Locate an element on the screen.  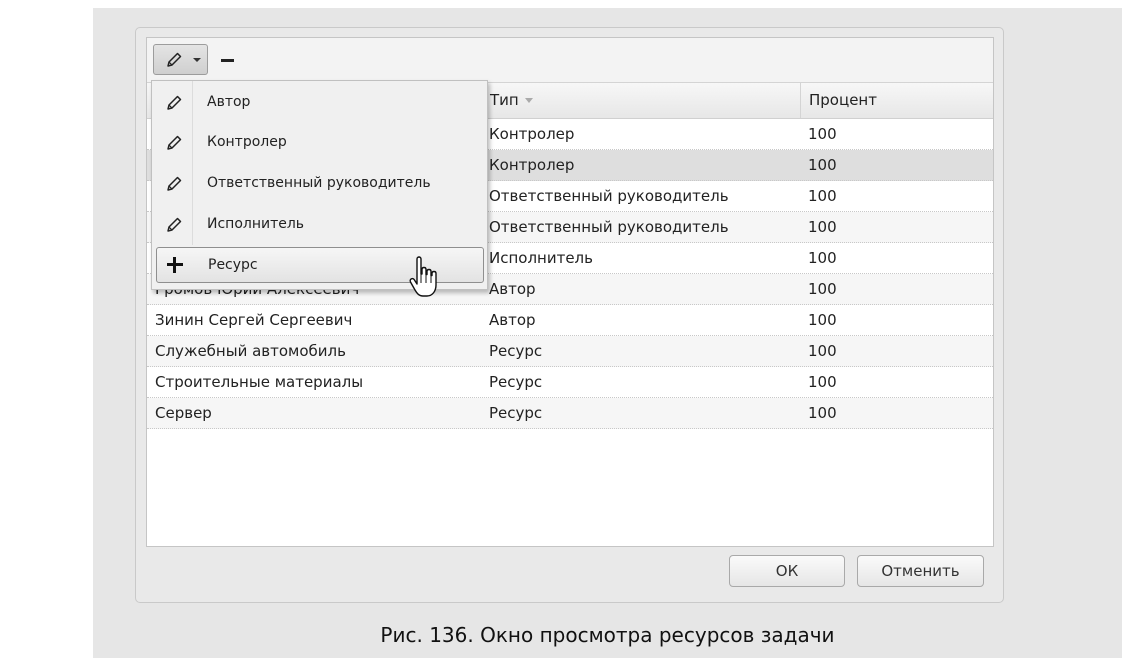
edit-dropdown-button is located at coordinates (180, 59).